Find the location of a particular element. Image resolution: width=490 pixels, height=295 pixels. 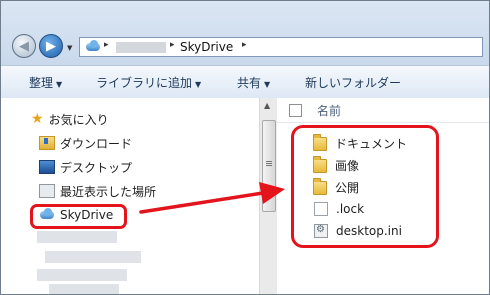

organize-button: 整理 ▼ is located at coordinates (45, 82).